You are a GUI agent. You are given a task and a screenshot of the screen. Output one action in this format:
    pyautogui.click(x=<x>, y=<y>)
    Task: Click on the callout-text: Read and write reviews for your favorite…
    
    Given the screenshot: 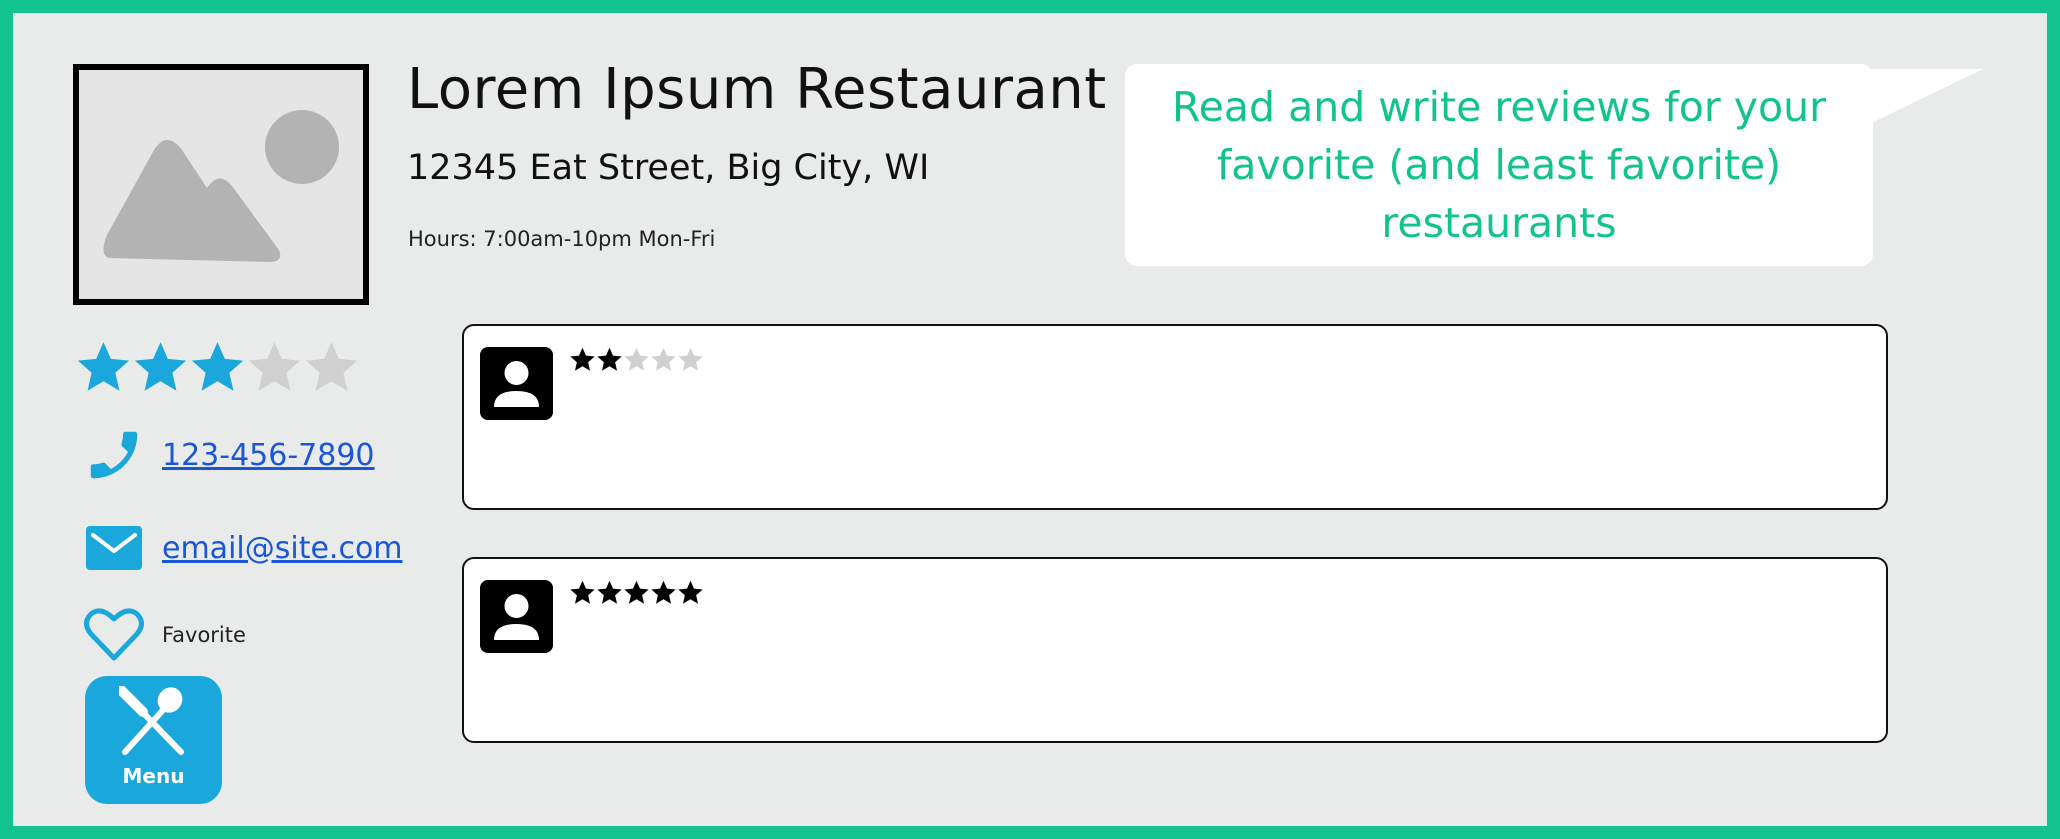 What is the action you would take?
    pyautogui.click(x=1499, y=165)
    